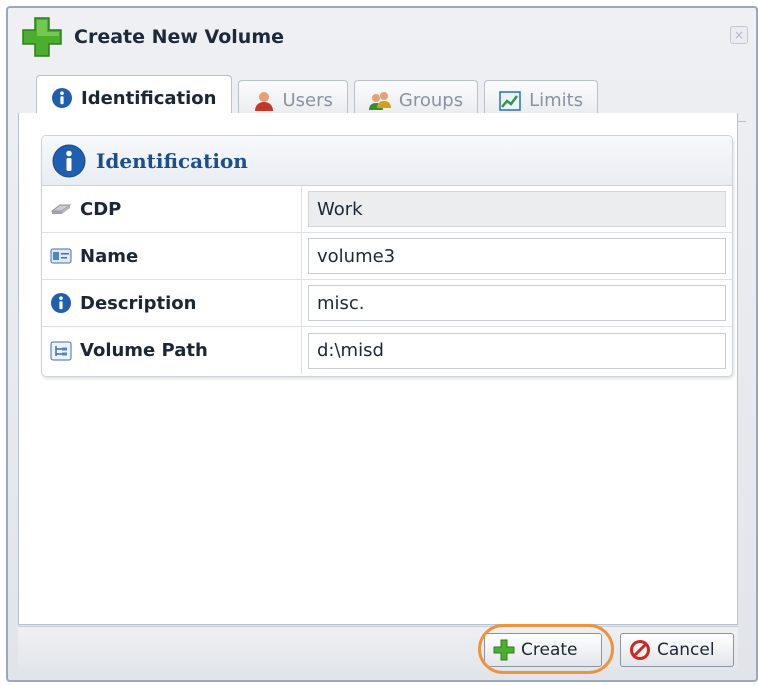  I want to click on section-header: Identification, so click(387, 161).